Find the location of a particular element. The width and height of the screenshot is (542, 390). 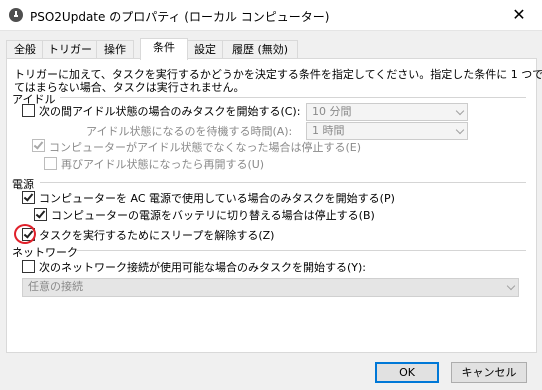

network-connection-select: 任意の接続 is located at coordinates (270, 287).